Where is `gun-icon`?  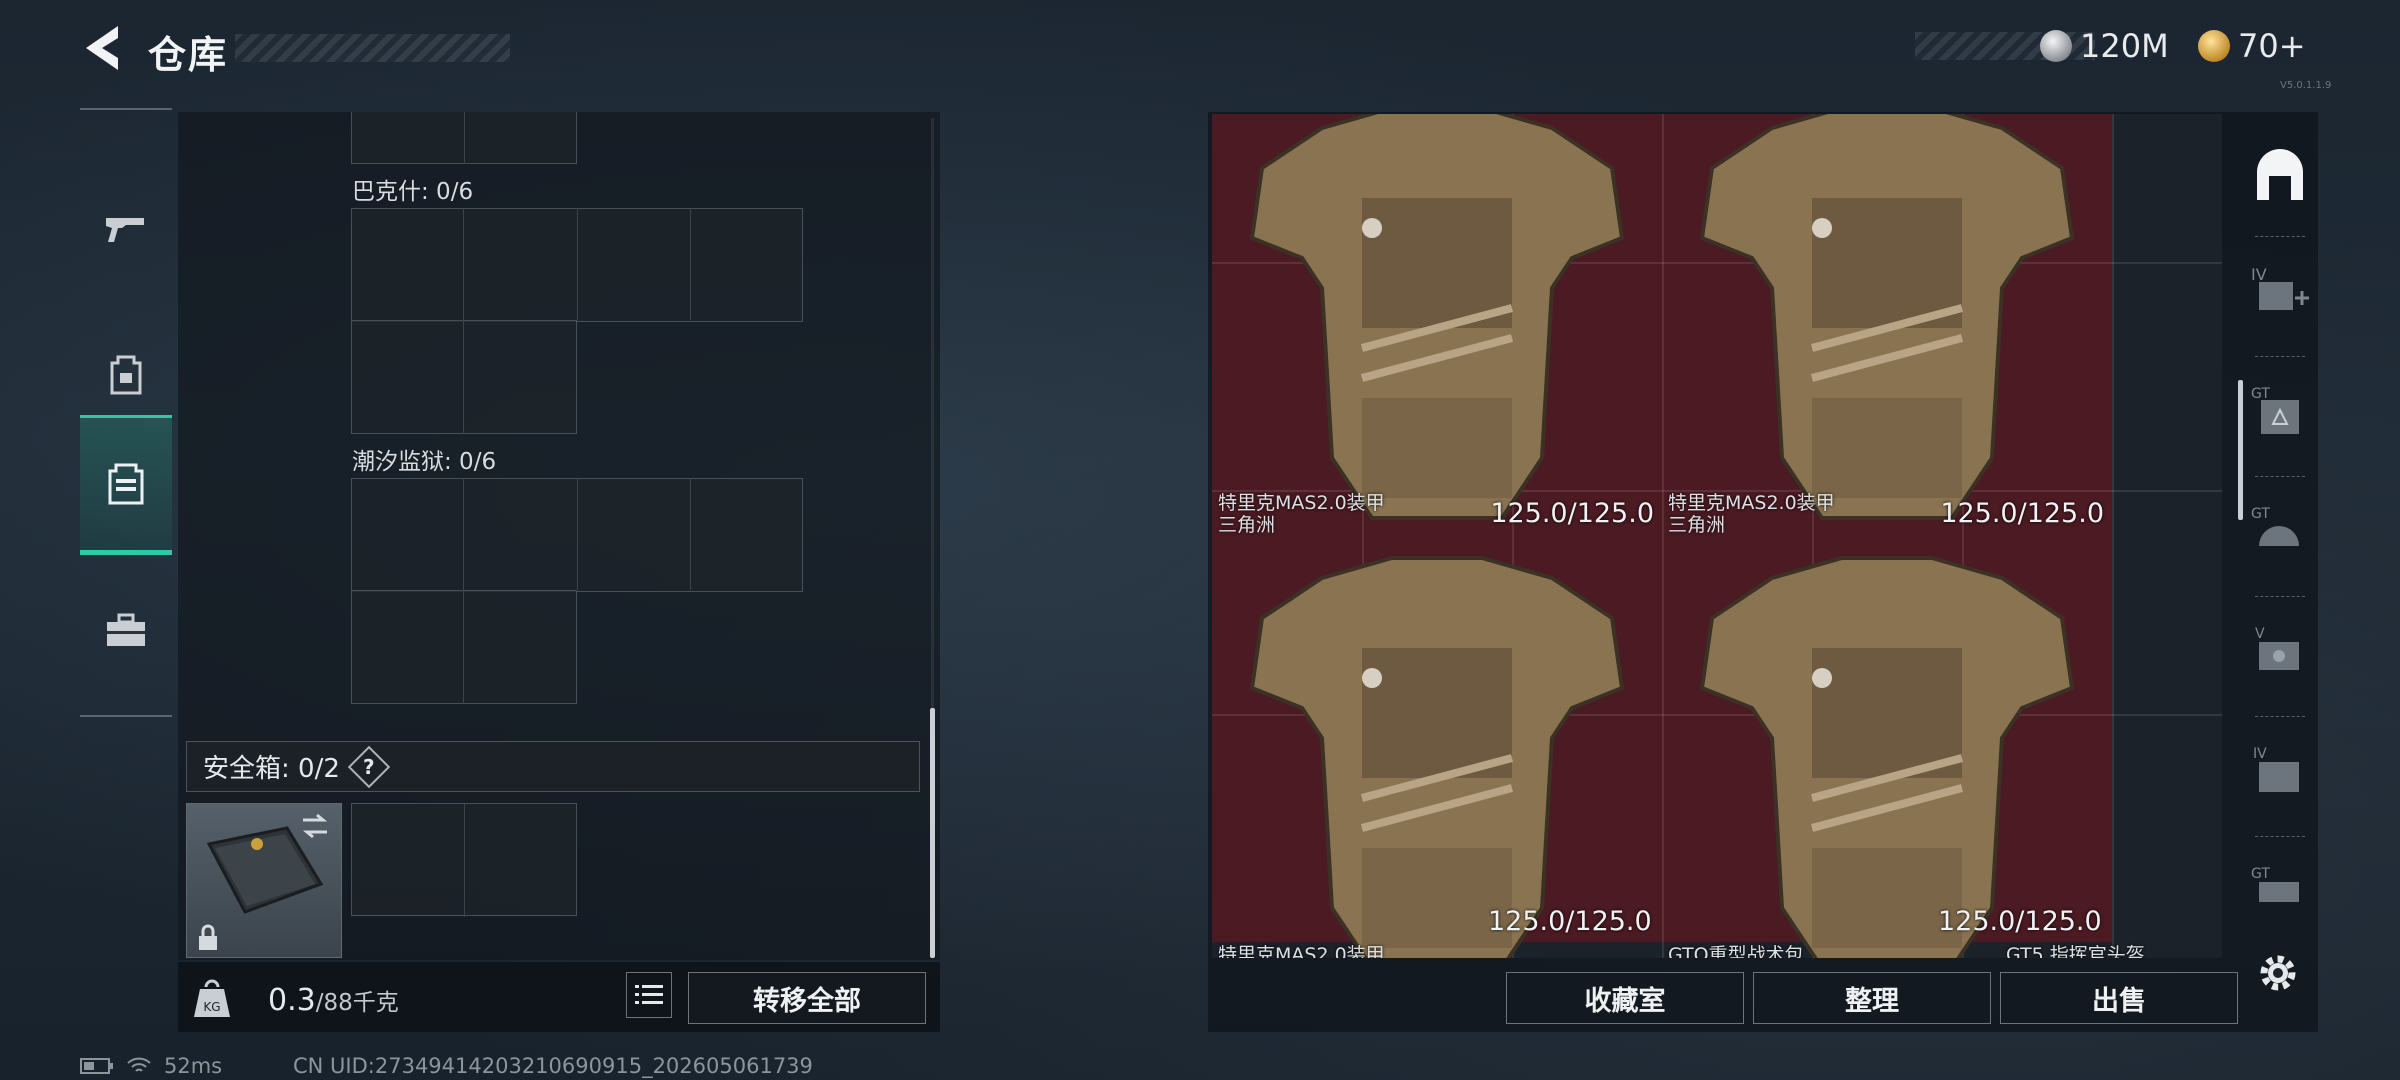 gun-icon is located at coordinates (125, 230).